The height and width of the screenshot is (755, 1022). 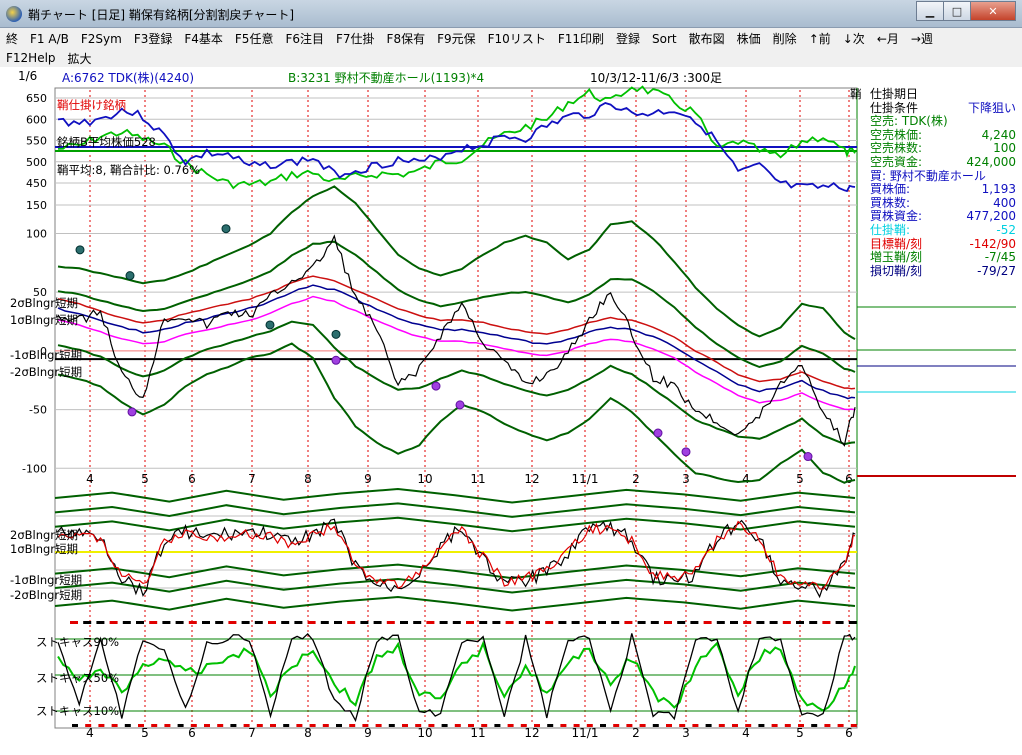 What do you see at coordinates (785, 38) in the screenshot?
I see `menu-item-delete: 削除` at bounding box center [785, 38].